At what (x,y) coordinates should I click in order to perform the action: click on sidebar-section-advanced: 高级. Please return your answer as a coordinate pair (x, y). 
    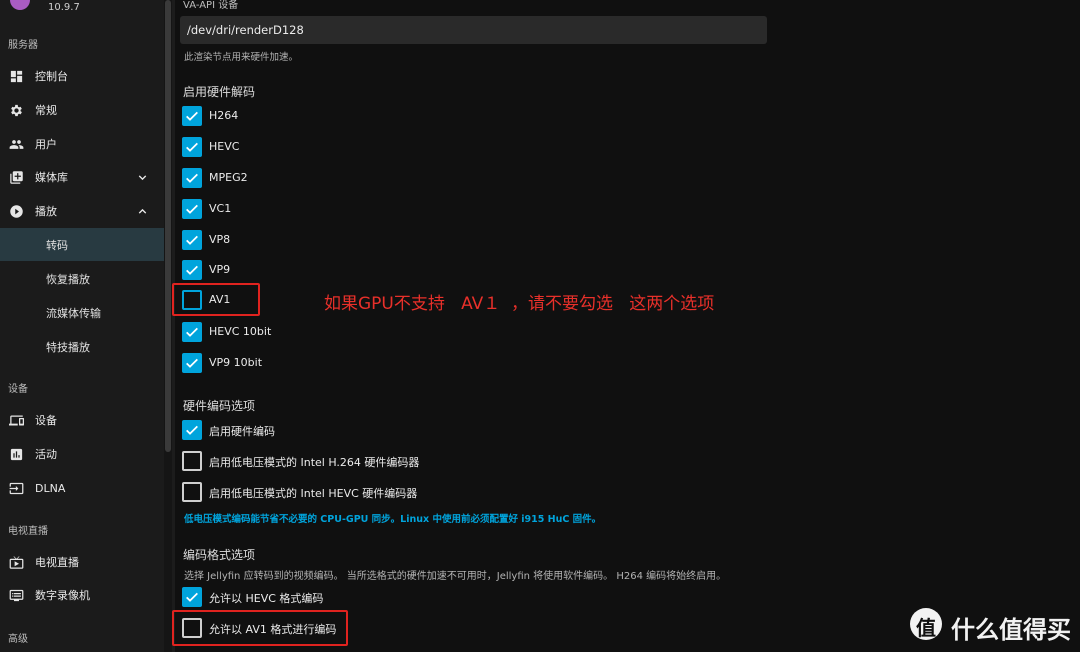
    Looking at the image, I should click on (18, 639).